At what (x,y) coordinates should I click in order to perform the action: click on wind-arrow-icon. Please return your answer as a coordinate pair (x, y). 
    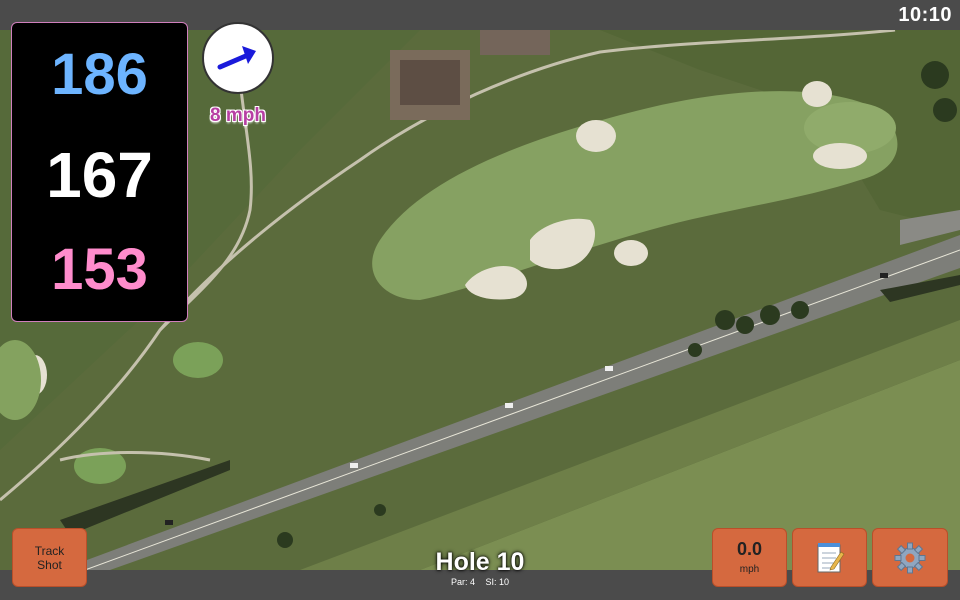
    Looking at the image, I should click on (236, 58).